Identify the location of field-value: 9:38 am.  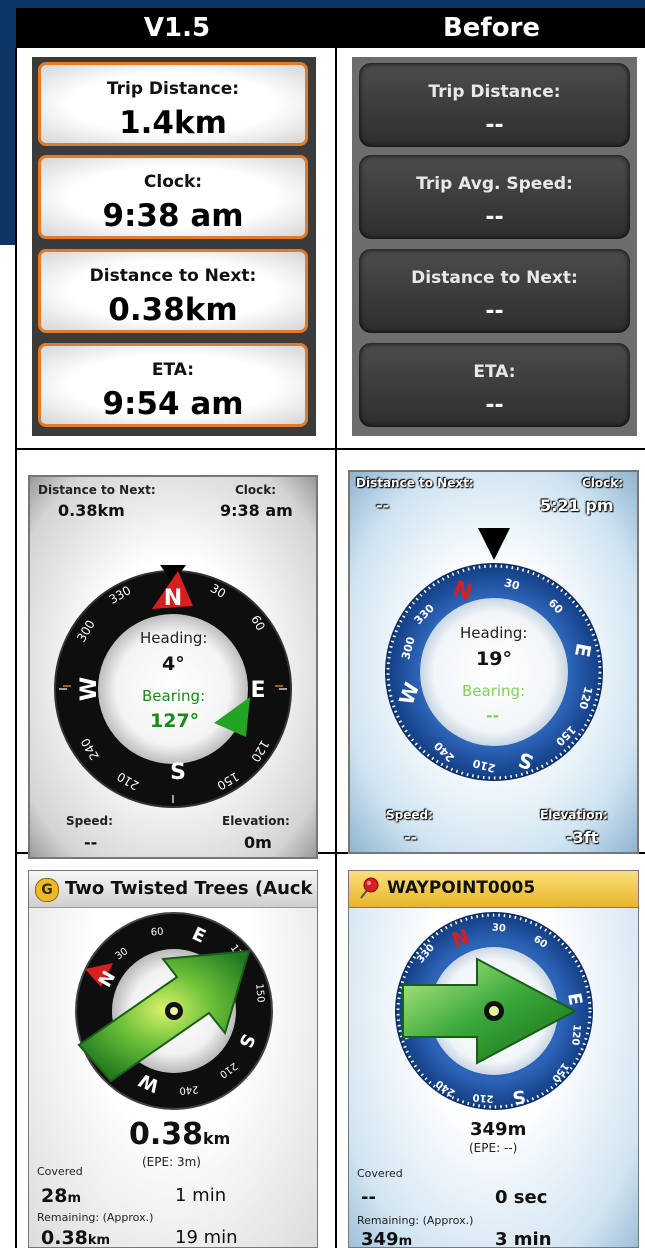
(173, 216).